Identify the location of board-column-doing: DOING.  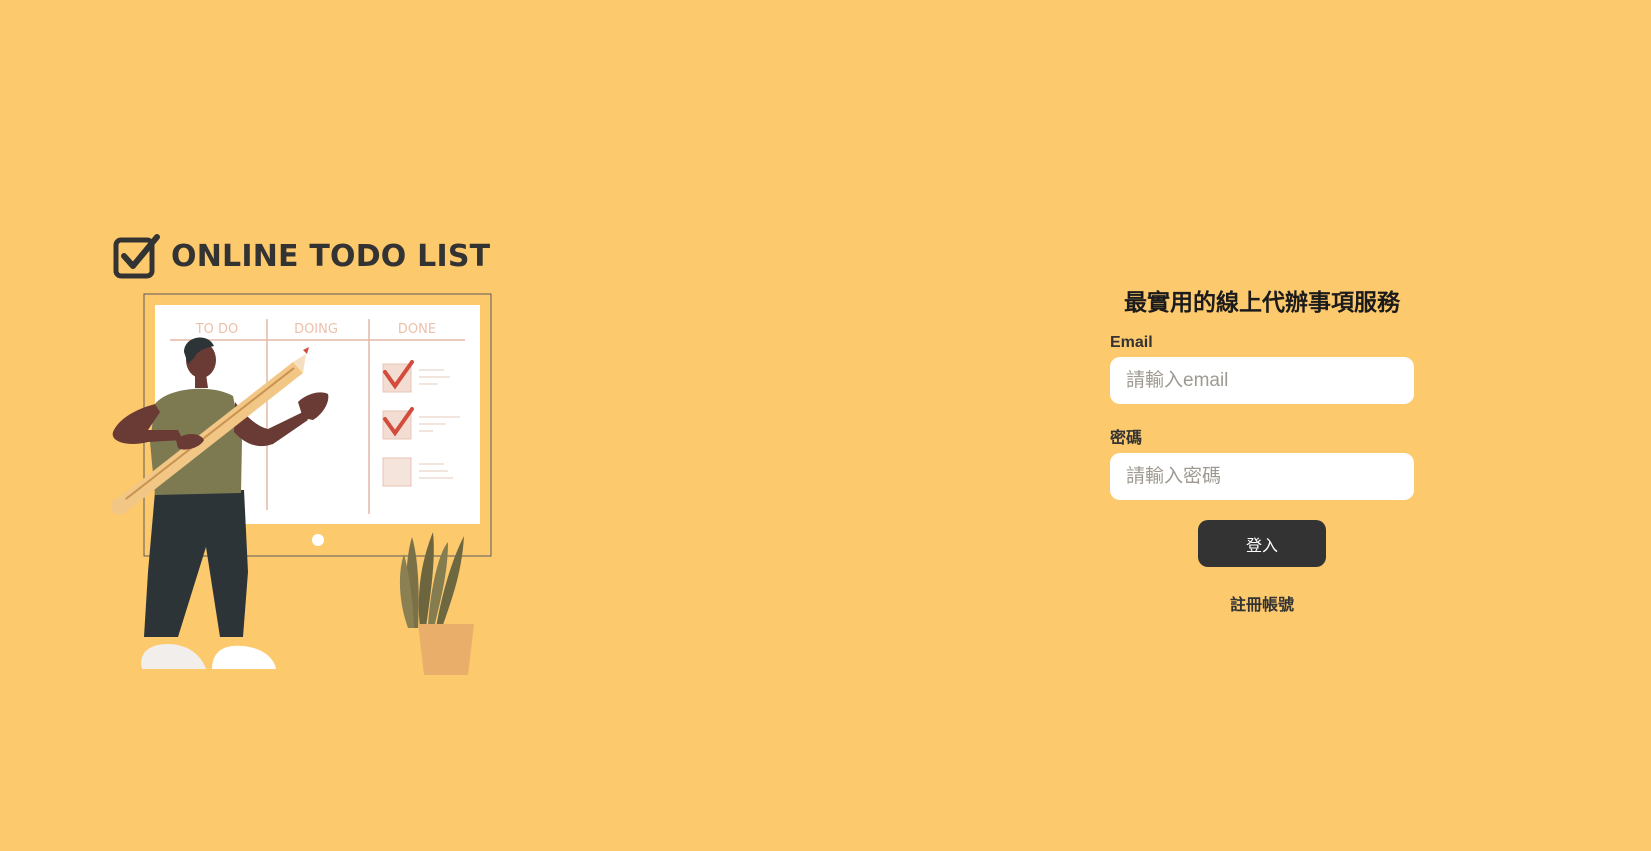
(316, 329).